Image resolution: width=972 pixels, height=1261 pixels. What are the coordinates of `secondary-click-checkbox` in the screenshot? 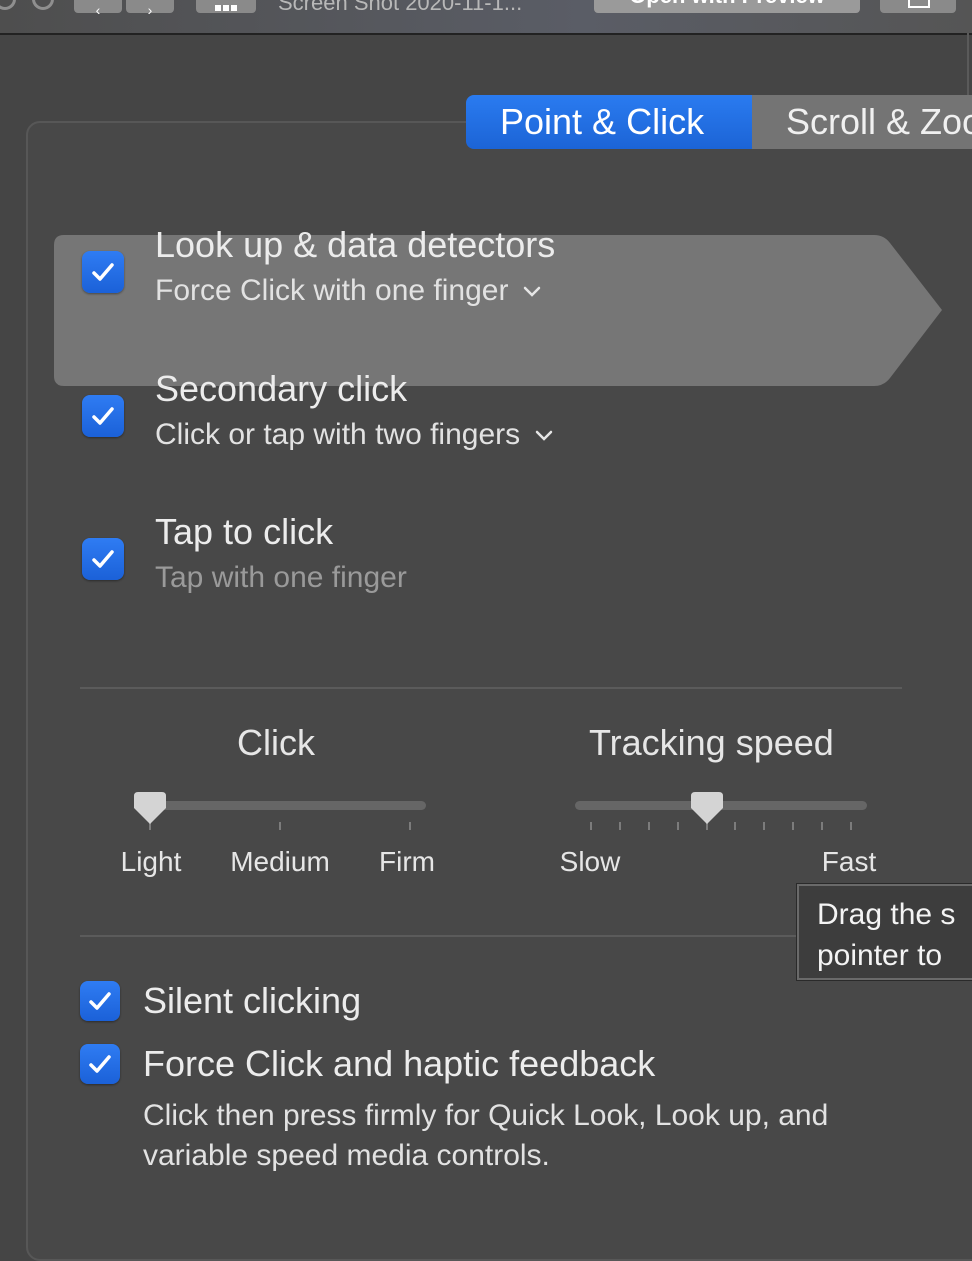 It's located at (103, 416).